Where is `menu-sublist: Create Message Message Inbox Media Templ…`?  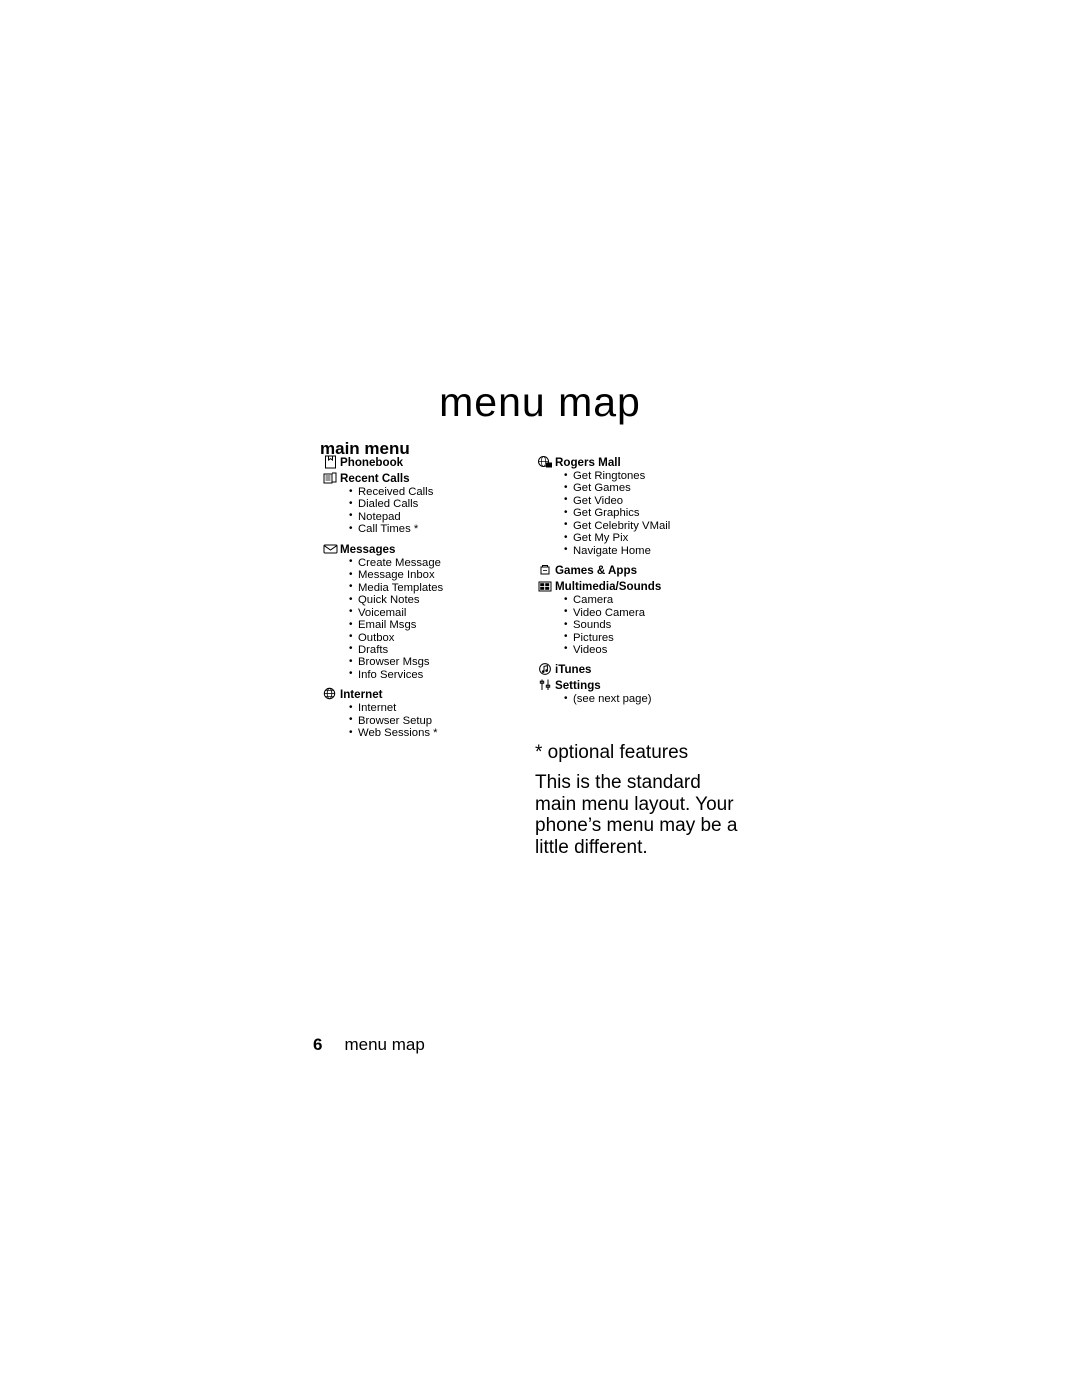 menu-sublist: Create Message Message Inbox Media Templ… is located at coordinates (427, 619).